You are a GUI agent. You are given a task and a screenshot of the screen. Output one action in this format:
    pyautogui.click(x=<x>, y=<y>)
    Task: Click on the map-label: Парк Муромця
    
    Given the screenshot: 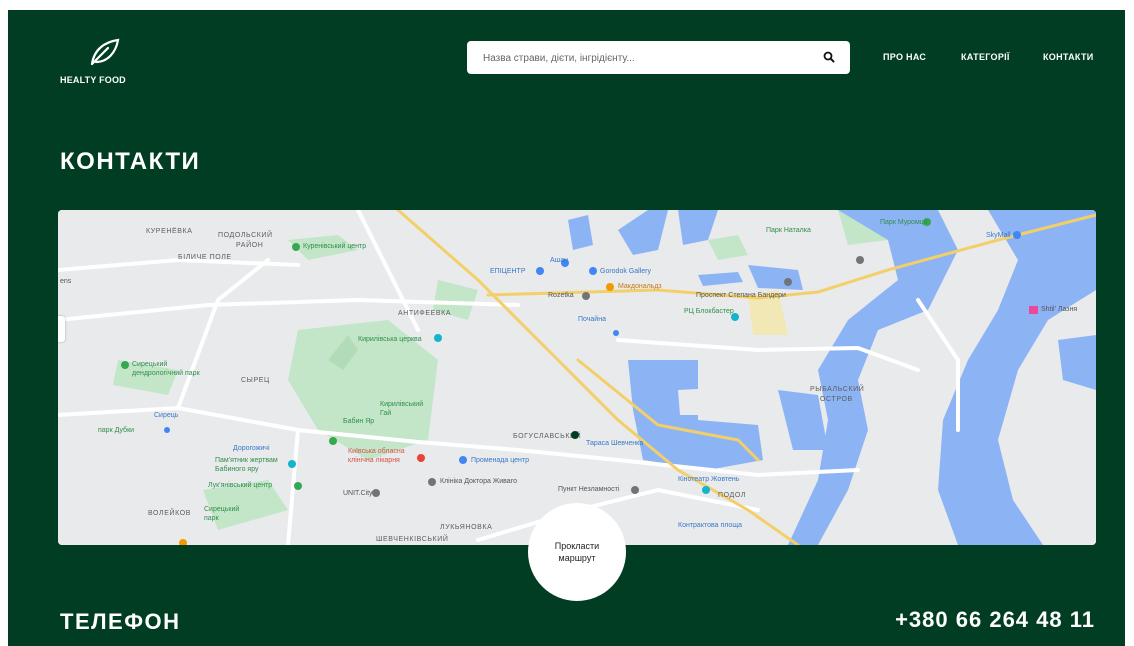 What is the action you would take?
    pyautogui.click(x=904, y=222)
    